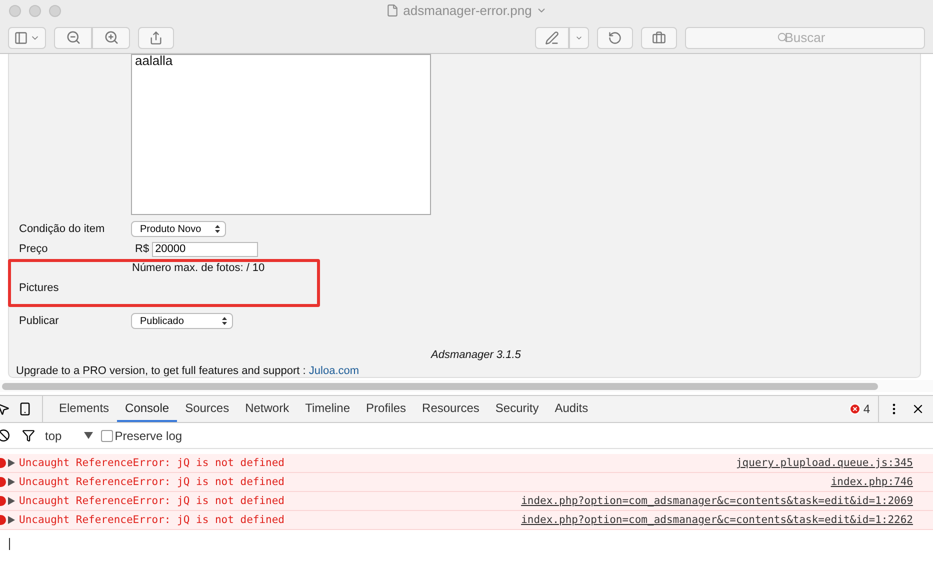 This screenshot has width=933, height=564. Describe the element at coordinates (451, 409) in the screenshot. I see `devtools-tab: Resources` at that location.